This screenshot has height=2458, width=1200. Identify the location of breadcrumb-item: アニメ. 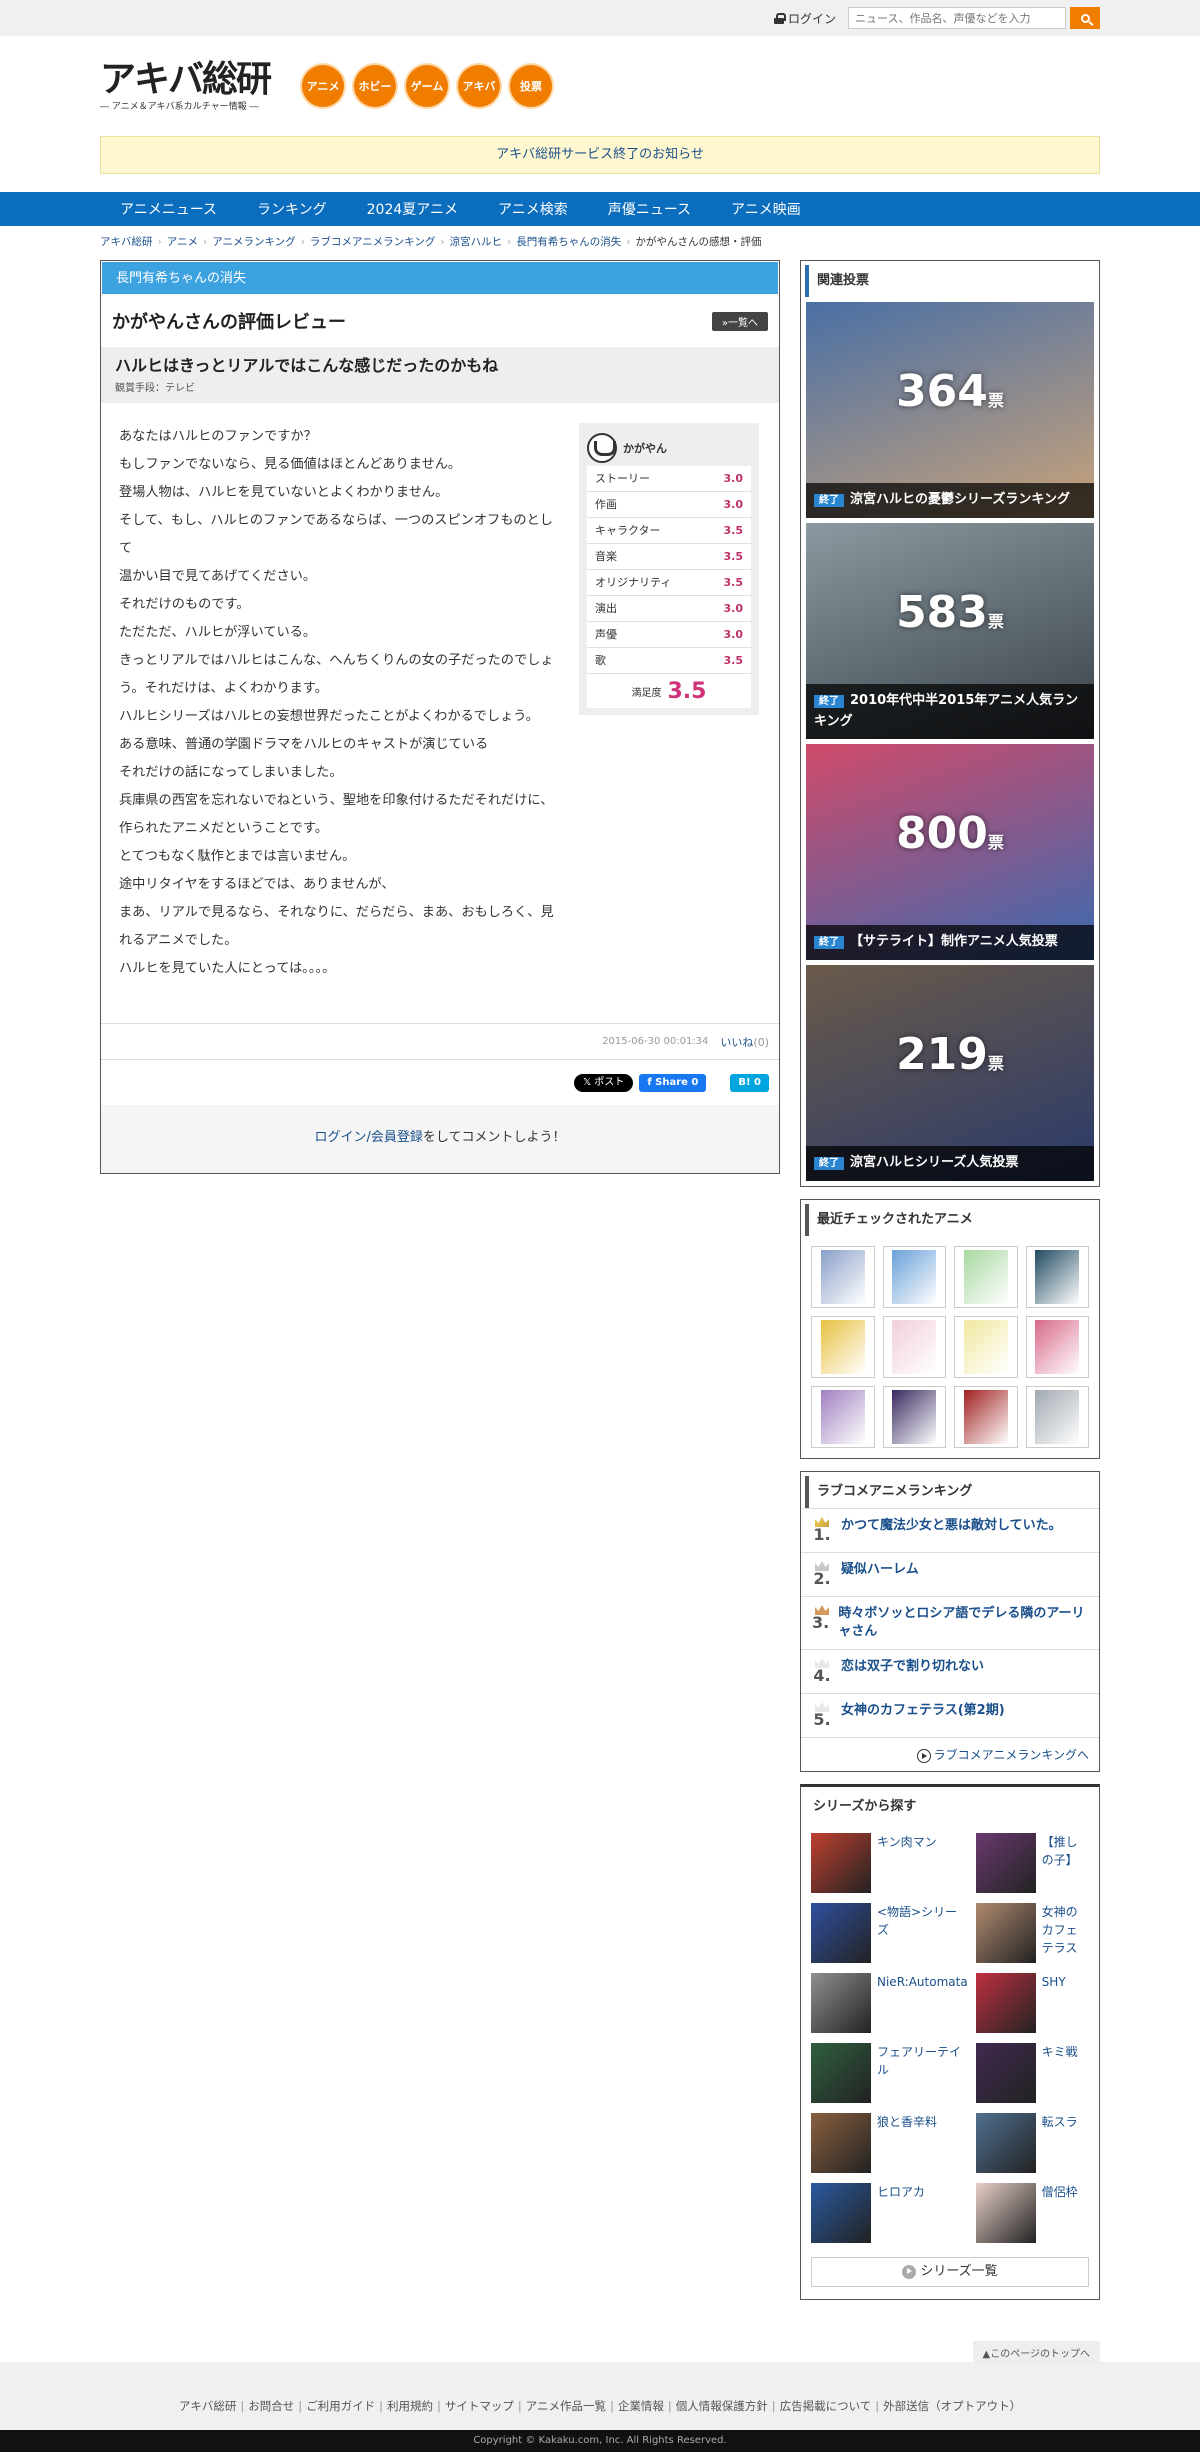
(182, 242).